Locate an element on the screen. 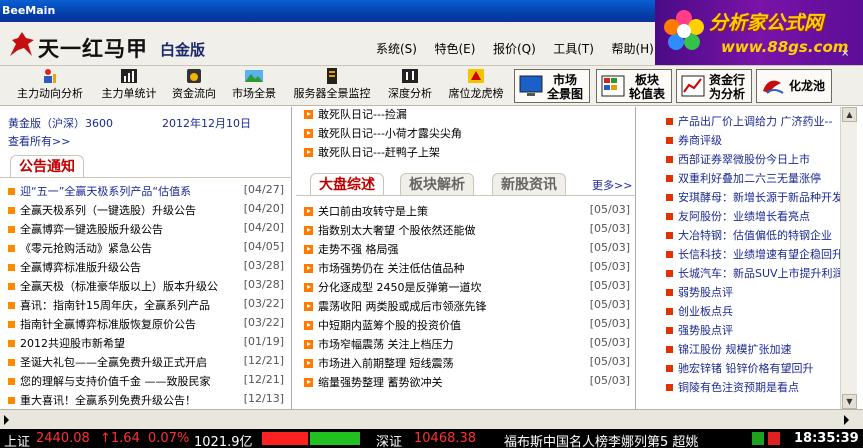 This screenshot has height=448, width=863. menu-quote: 报价(Q) is located at coordinates (514, 48).